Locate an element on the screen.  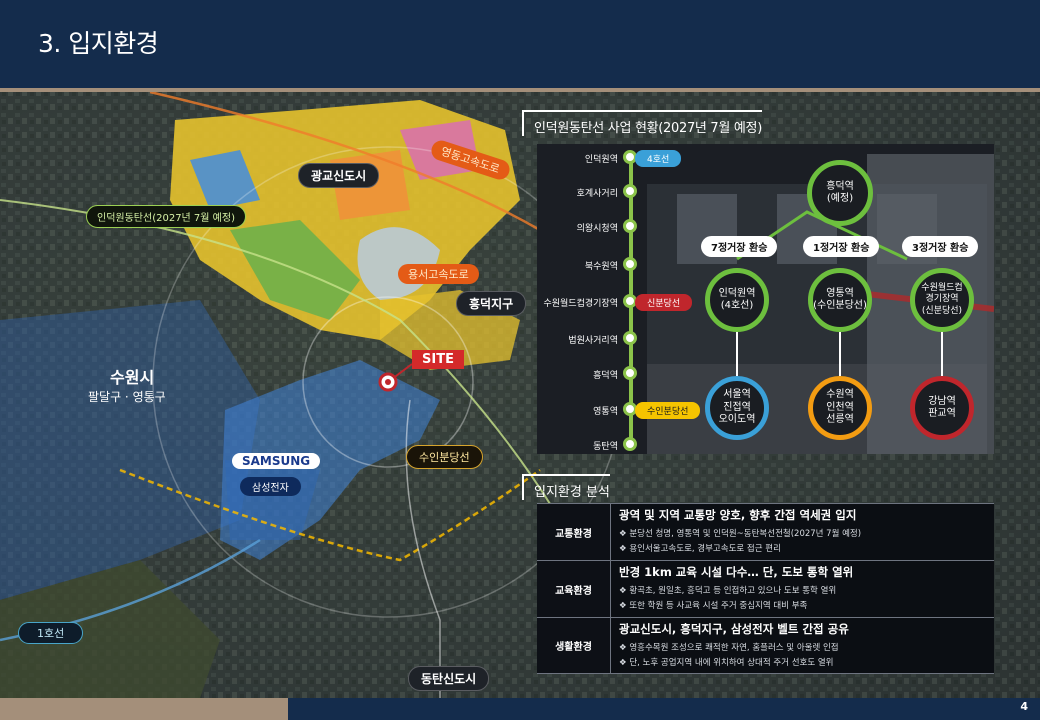
analysis-headline: 광교신도시, 흥덕지구, 삼성전자 벨트 간접 공유 is located at coordinates (734, 629).